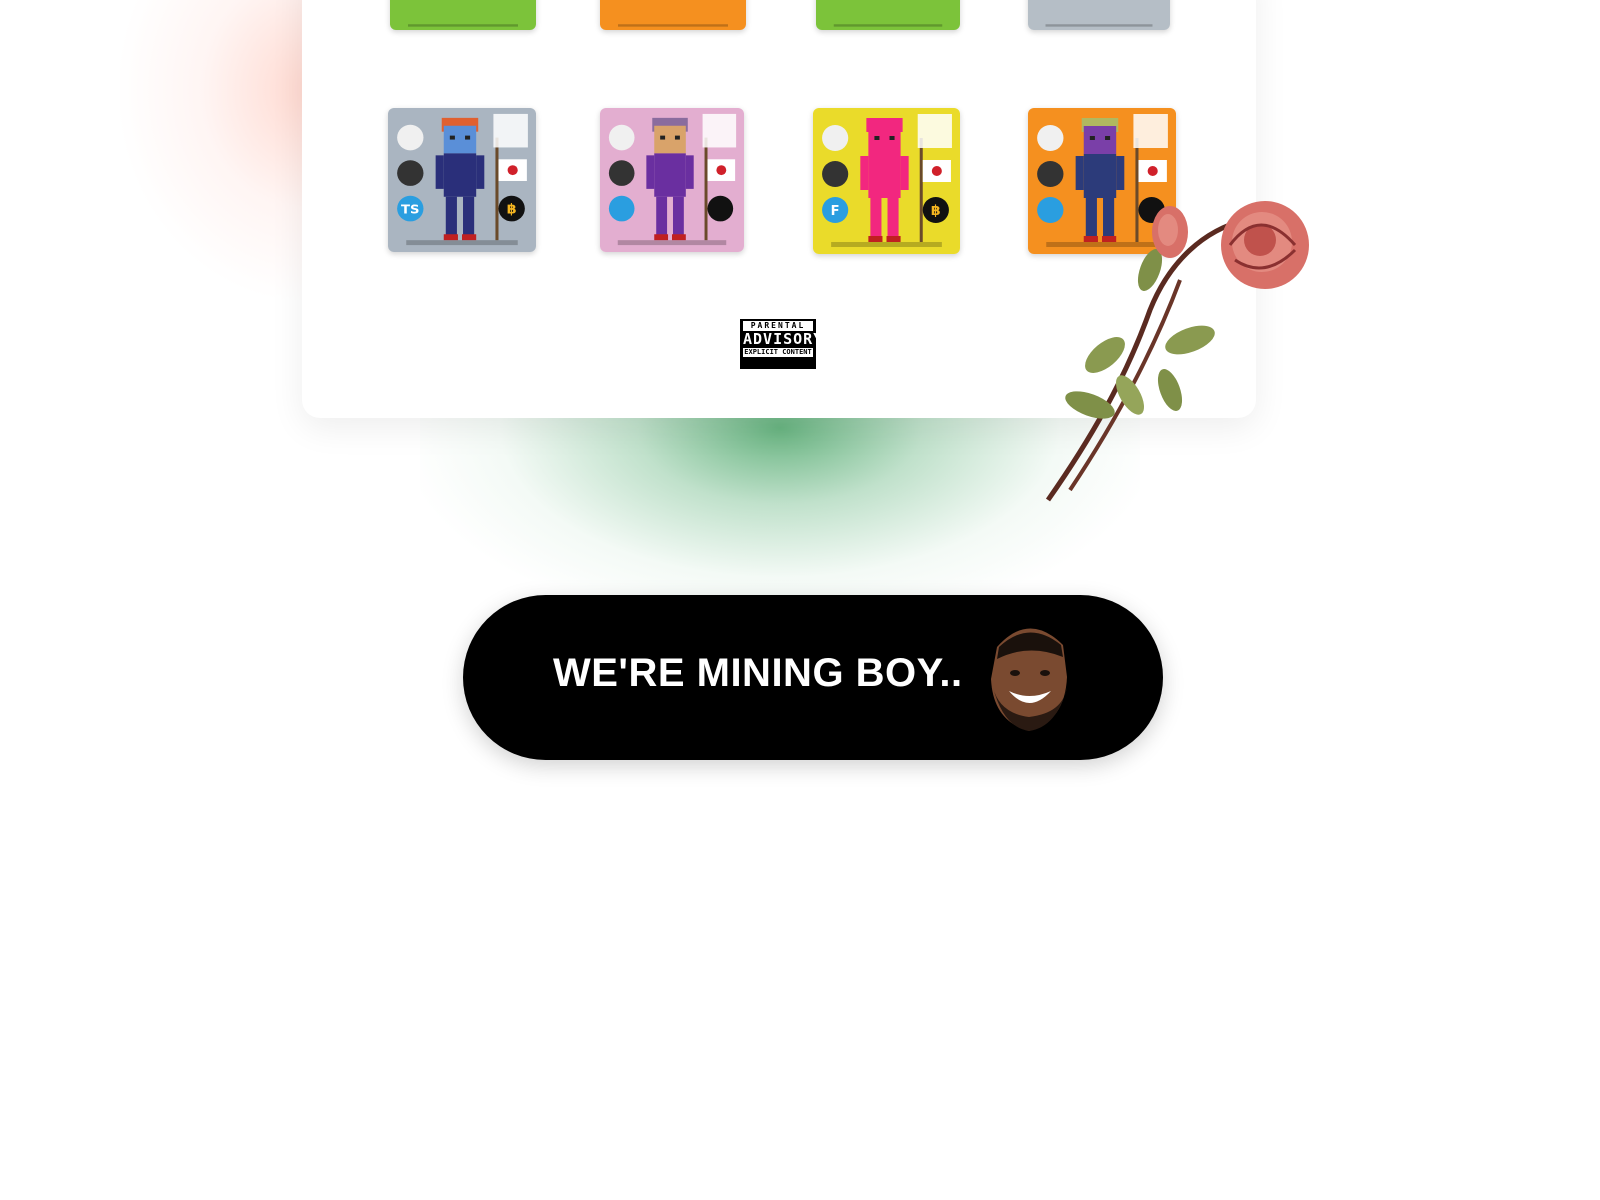 Image resolution: width=1600 pixels, height=1200 pixels. What do you see at coordinates (720, 208) in the screenshot?
I see `key-badge` at bounding box center [720, 208].